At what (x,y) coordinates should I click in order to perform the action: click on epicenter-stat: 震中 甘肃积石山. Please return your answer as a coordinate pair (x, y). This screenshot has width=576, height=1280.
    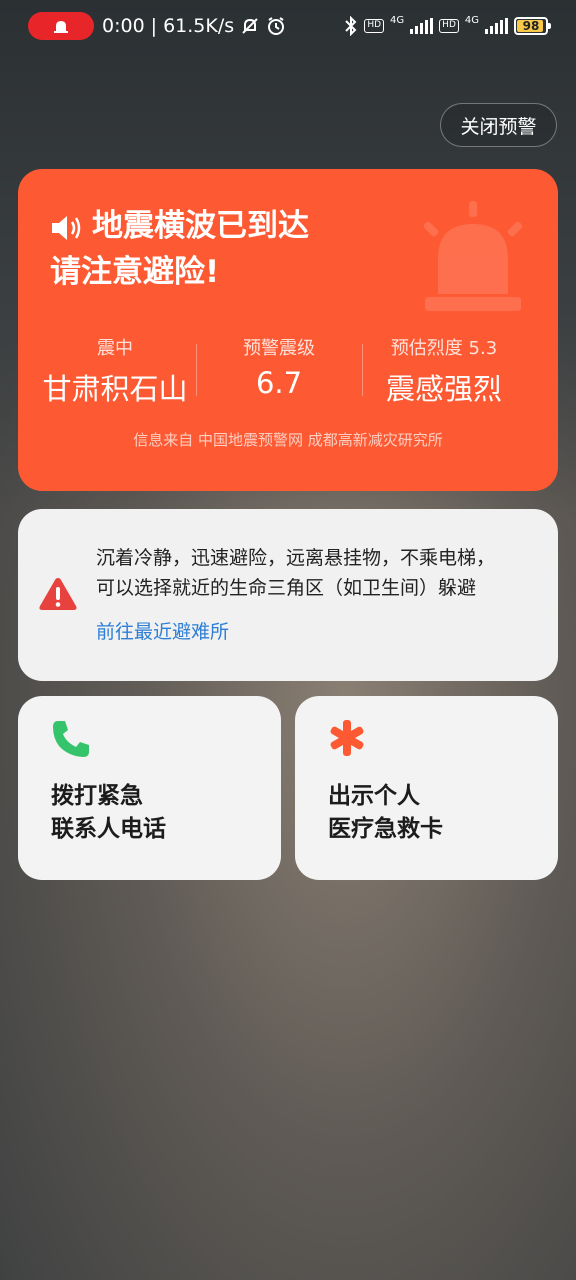
    Looking at the image, I should click on (115, 371).